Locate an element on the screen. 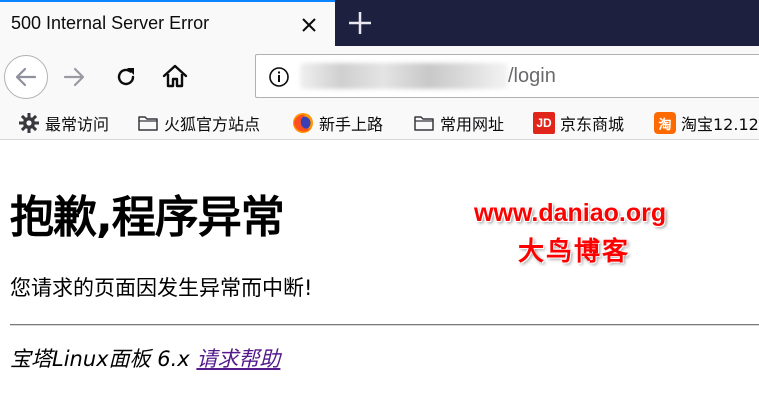  footer-line: 宝塔Linux面板 6.x 请求帮助 is located at coordinates (145, 358).